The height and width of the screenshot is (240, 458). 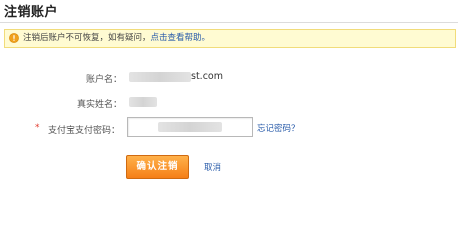 I want to click on title-divider, so click(x=229, y=22).